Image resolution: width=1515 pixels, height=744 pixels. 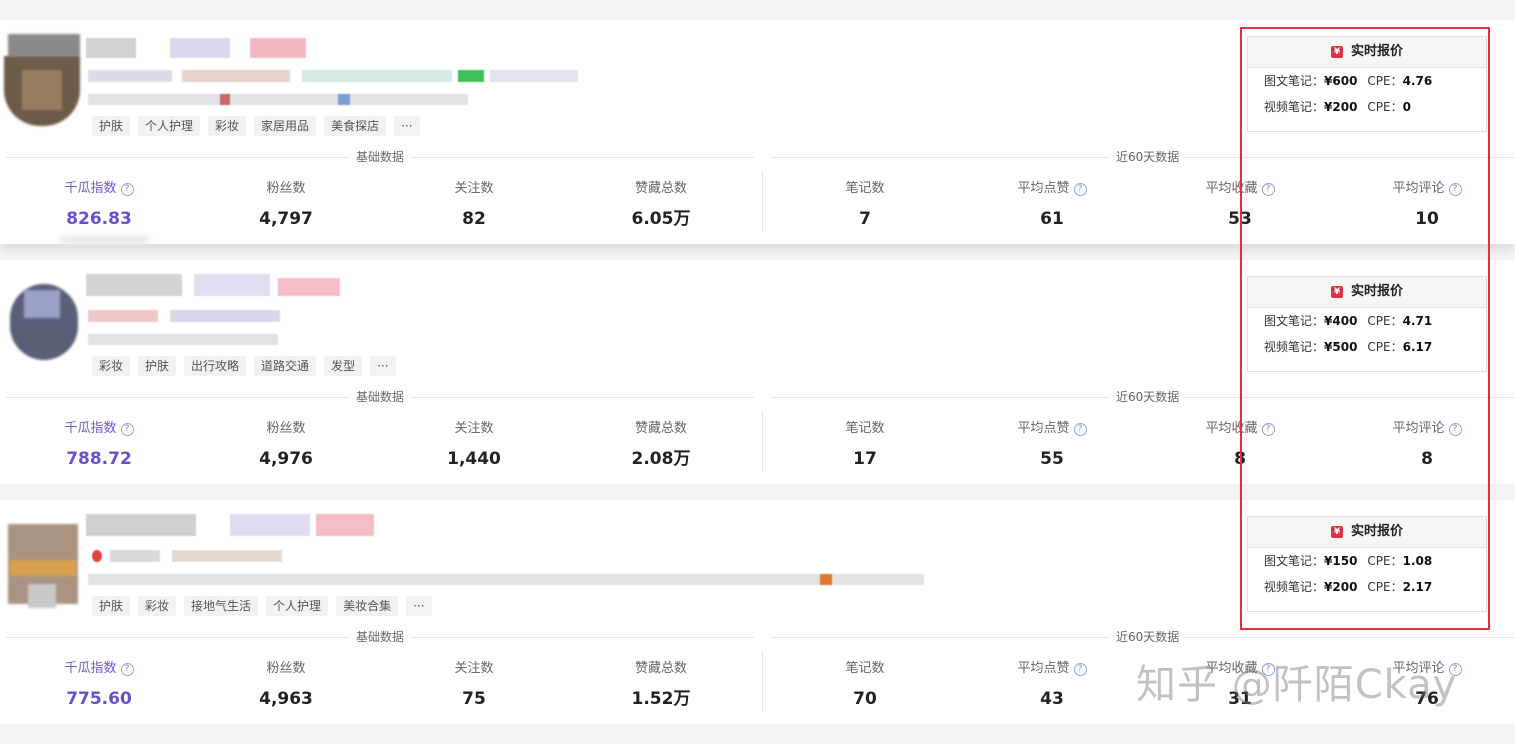 I want to click on metric-value: 4,963, so click(x=286, y=699).